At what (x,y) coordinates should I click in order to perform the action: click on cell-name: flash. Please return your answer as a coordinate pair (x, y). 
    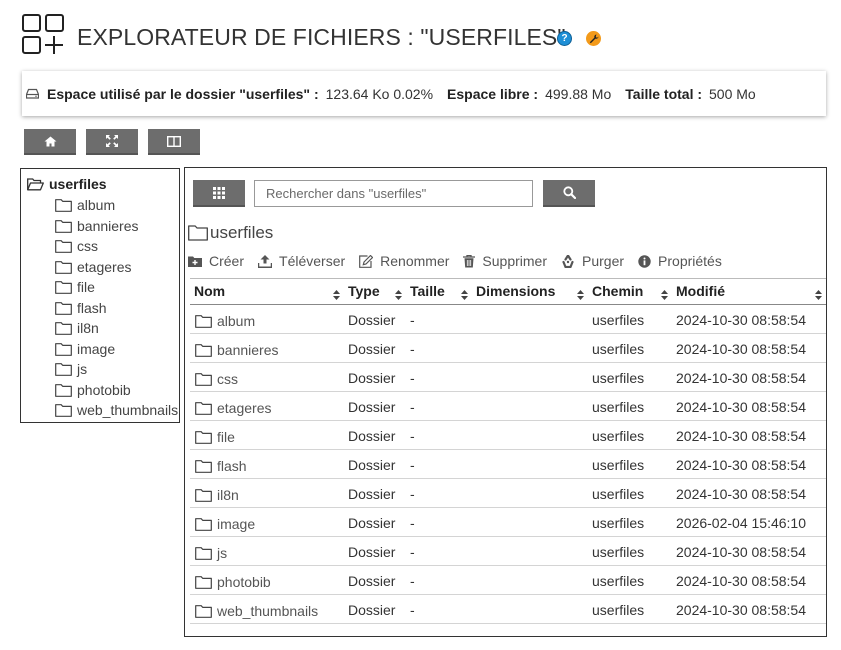
    Looking at the image, I should click on (267, 464).